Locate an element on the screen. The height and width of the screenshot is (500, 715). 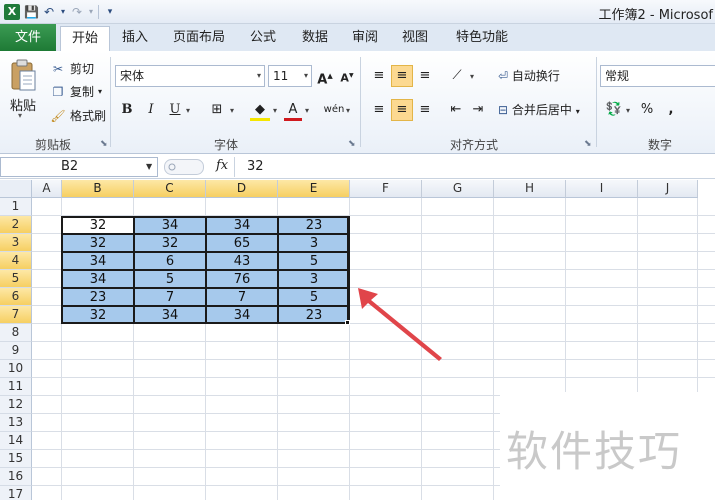
redo-icon: ↷ is located at coordinates (77, 12).